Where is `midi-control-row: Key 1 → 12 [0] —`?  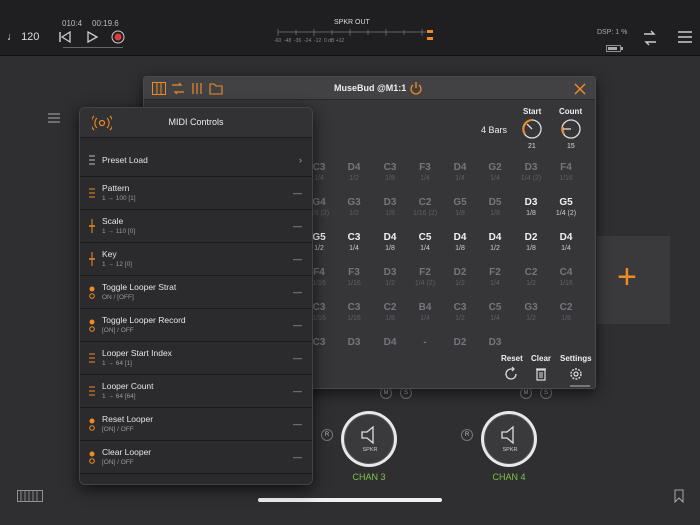 midi-control-row: Key 1 → 12 [0] — is located at coordinates (196, 259).